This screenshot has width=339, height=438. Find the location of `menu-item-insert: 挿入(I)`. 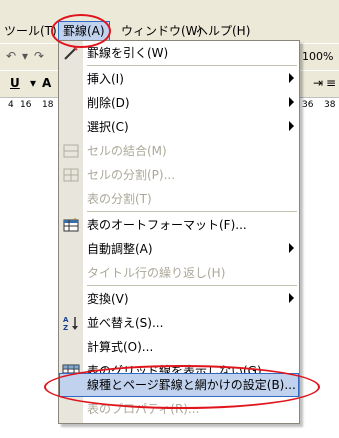

menu-item-insert: 挿入(I) is located at coordinates (179, 79).